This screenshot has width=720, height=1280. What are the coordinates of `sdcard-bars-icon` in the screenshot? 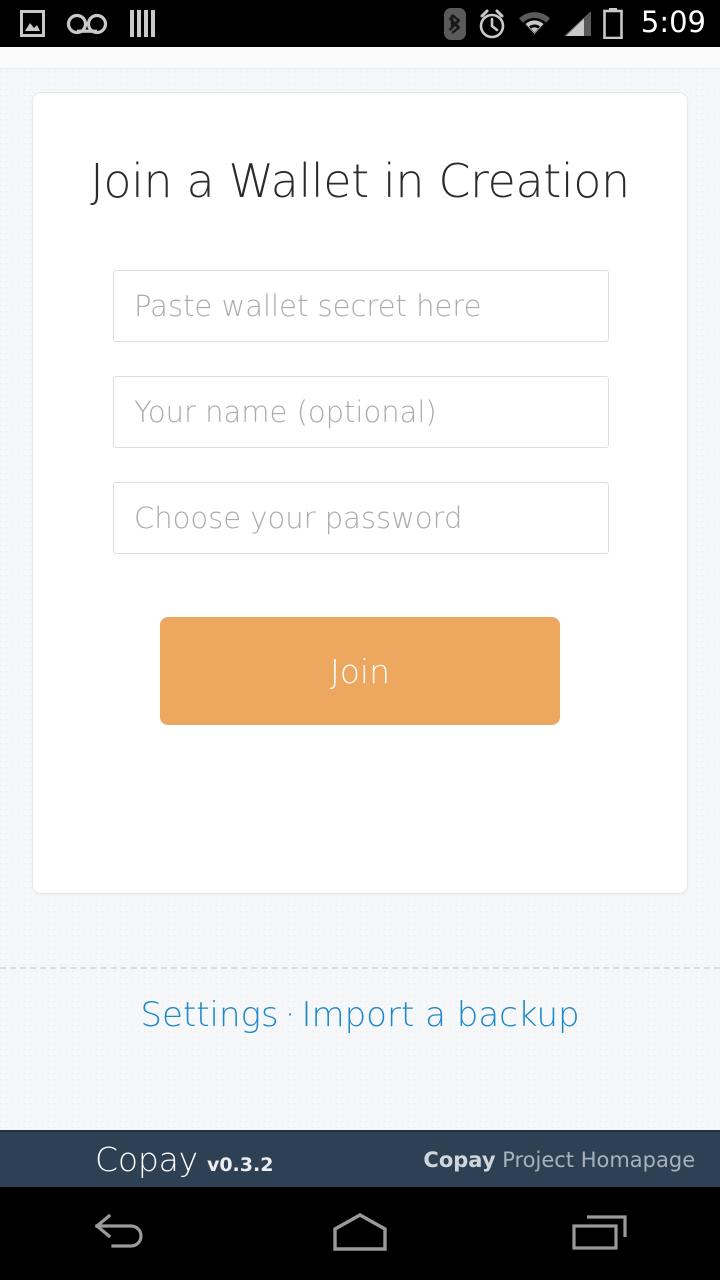 It's located at (143, 23).